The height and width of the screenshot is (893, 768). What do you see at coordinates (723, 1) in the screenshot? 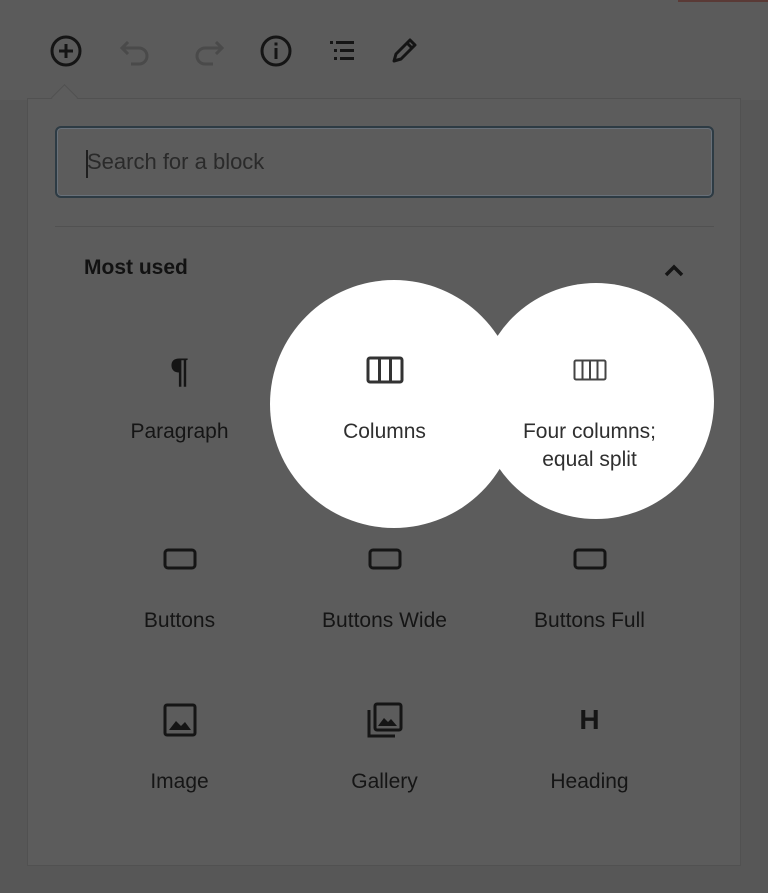
I see `top-accent-bar` at bounding box center [723, 1].